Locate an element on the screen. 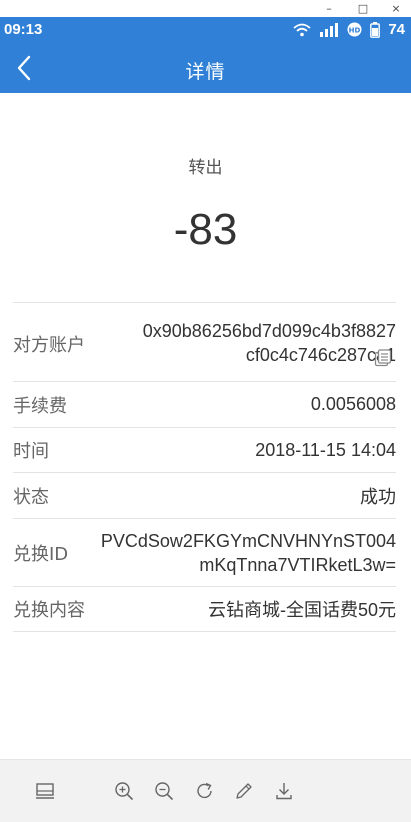 The width and height of the screenshot is (411, 822). hd-icon: HD is located at coordinates (354, 29).